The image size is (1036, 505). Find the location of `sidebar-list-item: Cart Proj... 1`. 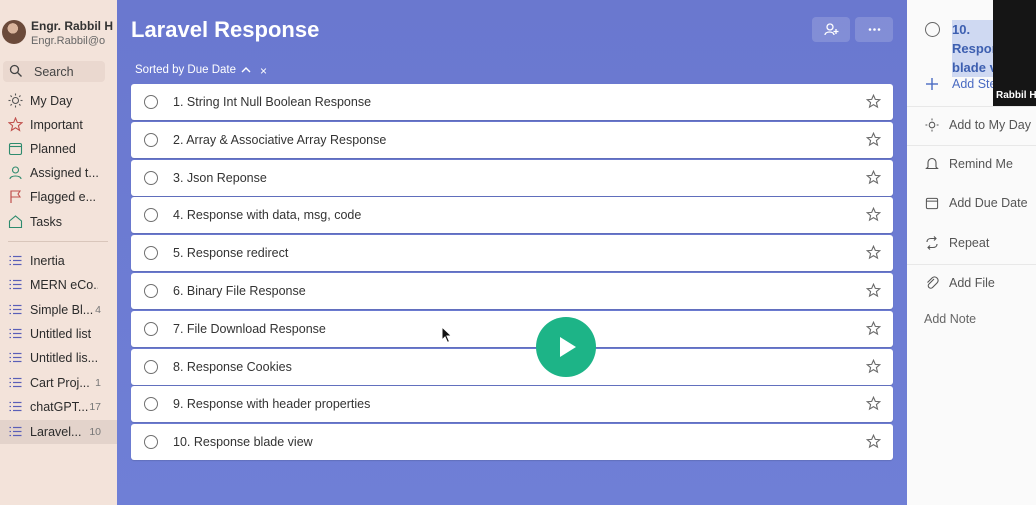

sidebar-list-item: Cart Proj... 1 is located at coordinates (58, 383).